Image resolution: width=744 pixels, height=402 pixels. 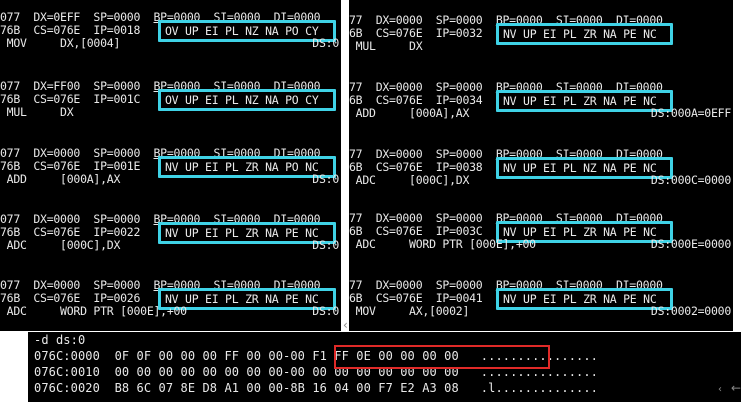 I want to click on small-mark-icon: ‹, so click(x=345, y=325).